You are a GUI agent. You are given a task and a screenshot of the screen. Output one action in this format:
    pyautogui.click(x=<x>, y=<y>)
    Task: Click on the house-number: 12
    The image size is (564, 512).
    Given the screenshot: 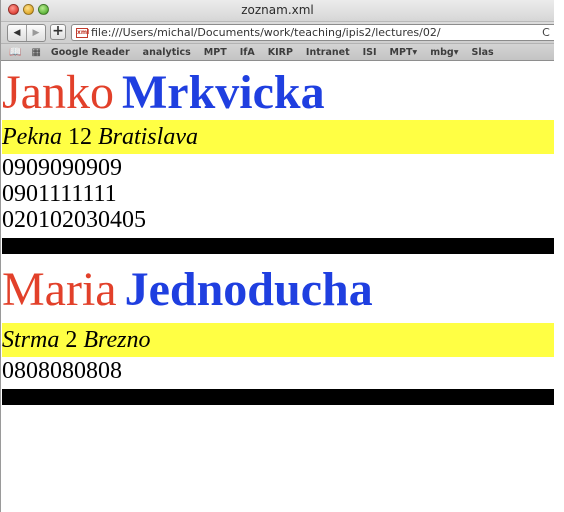 What is the action you would take?
    pyautogui.click(x=79, y=137)
    